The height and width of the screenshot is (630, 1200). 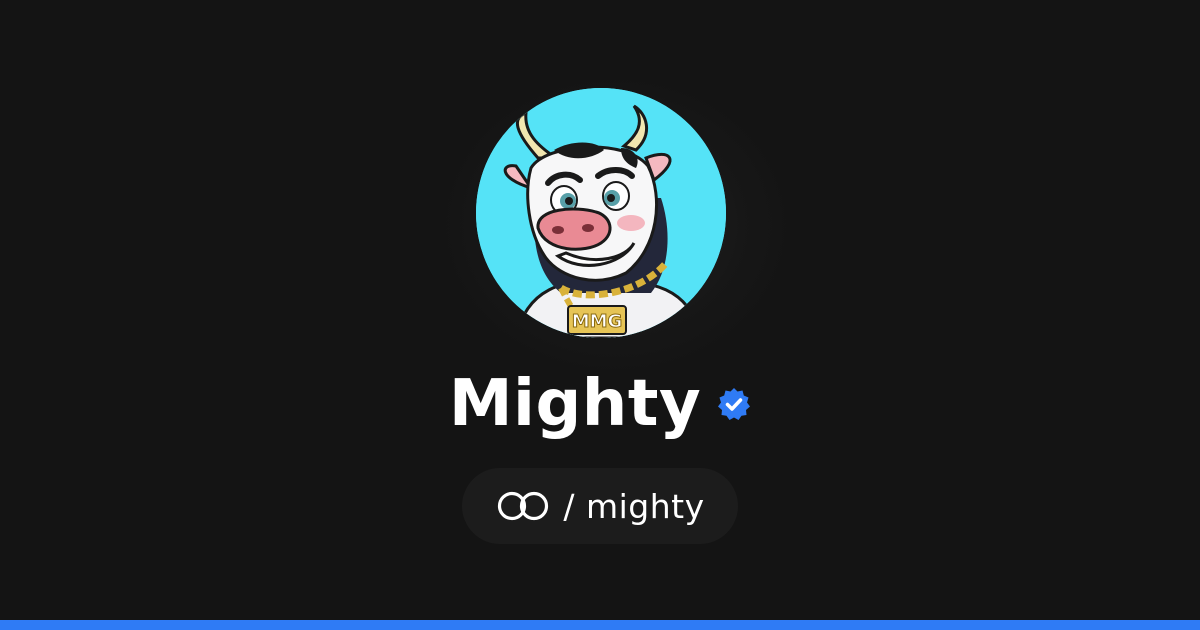 What do you see at coordinates (597, 321) in the screenshot?
I see `svg-text: MMG` at bounding box center [597, 321].